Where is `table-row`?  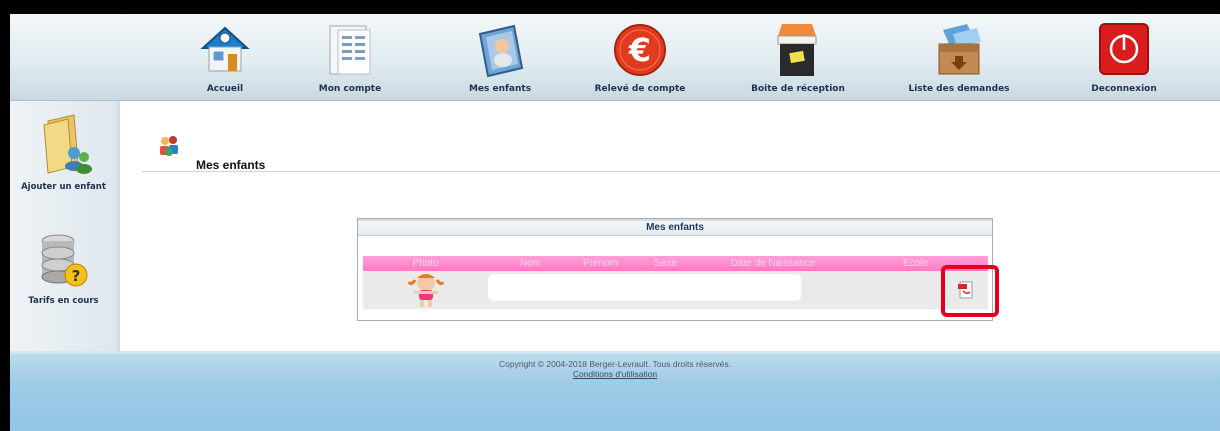 table-row is located at coordinates (675, 290).